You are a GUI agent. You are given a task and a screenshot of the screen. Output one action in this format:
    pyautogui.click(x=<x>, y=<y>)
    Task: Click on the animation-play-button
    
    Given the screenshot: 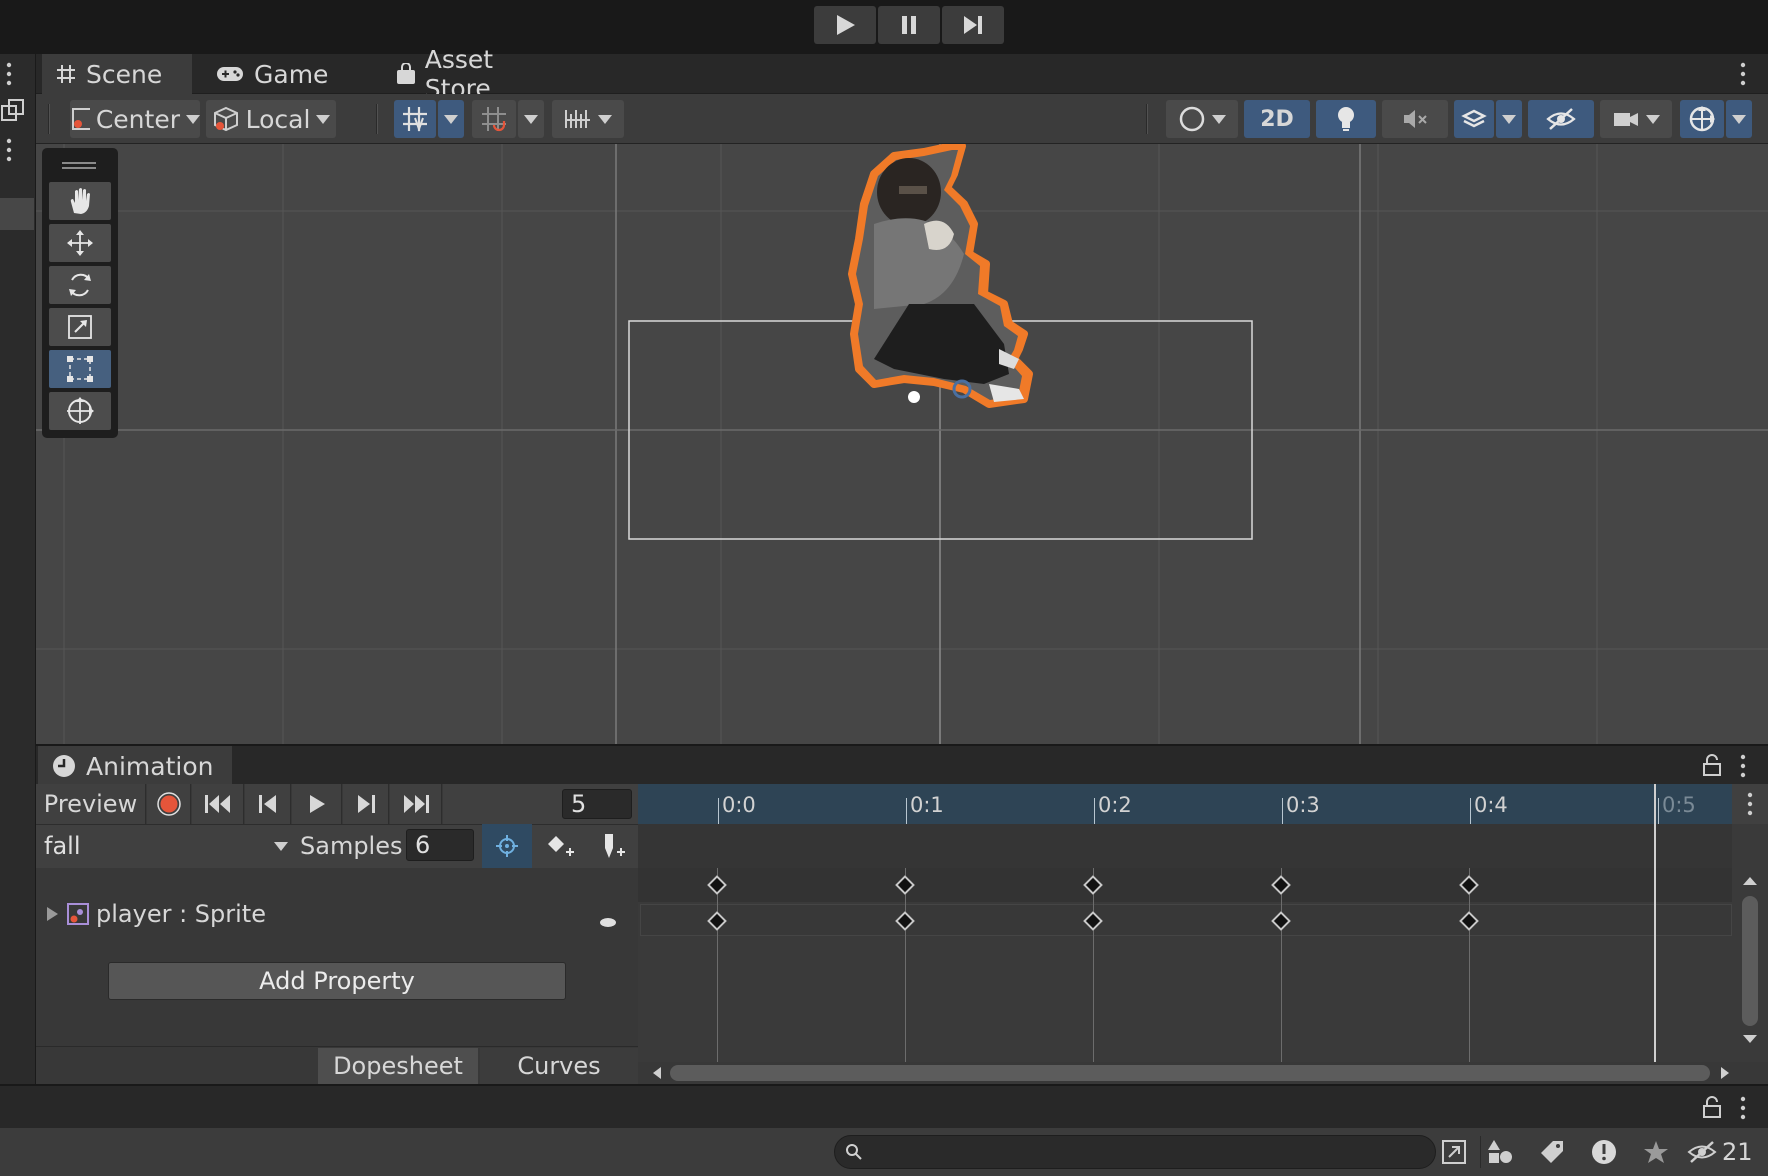 What is the action you would take?
    pyautogui.click(x=317, y=804)
    